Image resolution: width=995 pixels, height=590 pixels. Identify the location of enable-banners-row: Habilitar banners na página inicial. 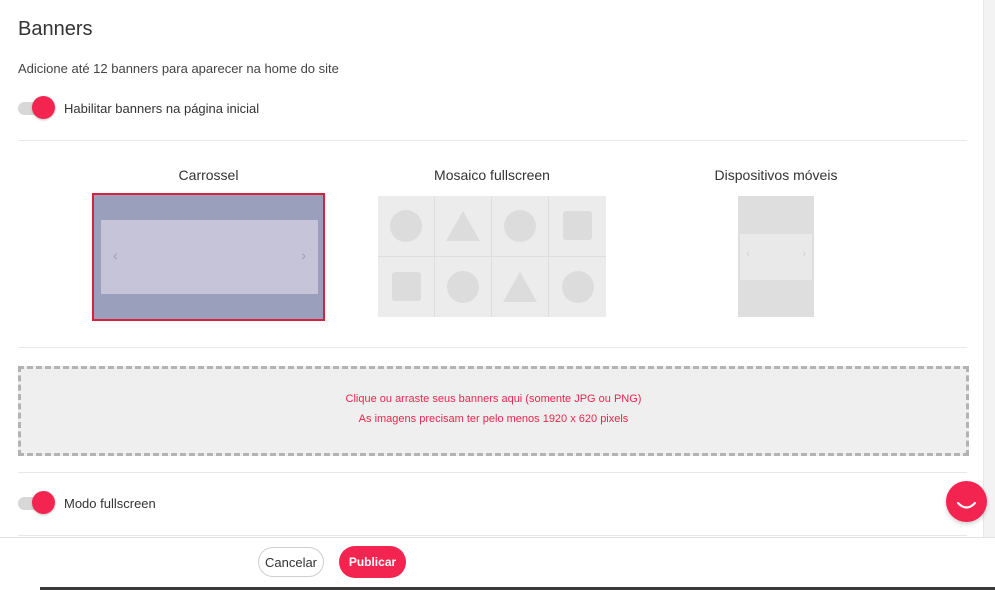
(138, 108).